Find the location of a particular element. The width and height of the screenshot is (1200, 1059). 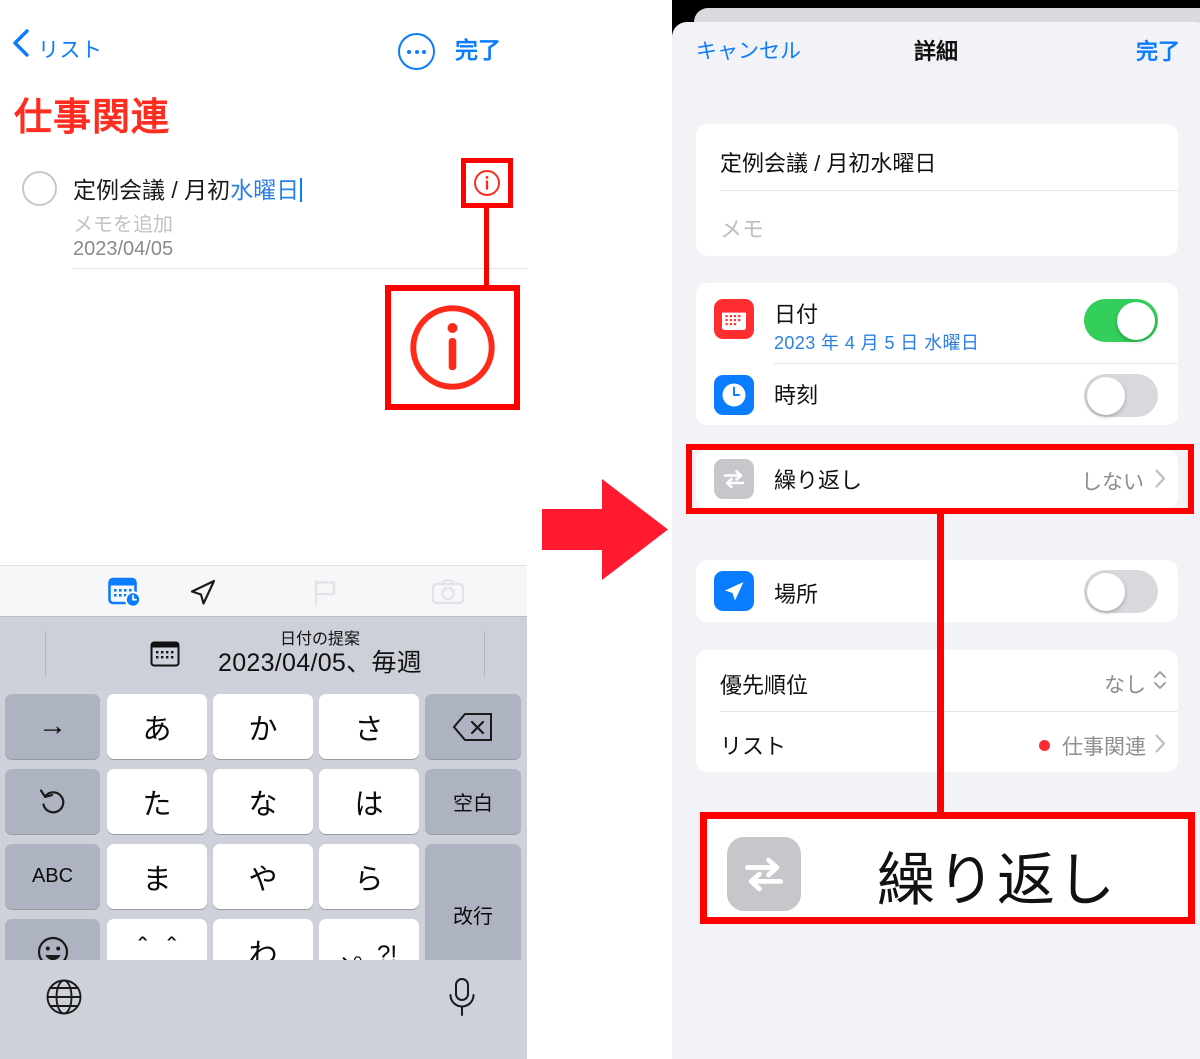

key-ka: か is located at coordinates (263, 726).